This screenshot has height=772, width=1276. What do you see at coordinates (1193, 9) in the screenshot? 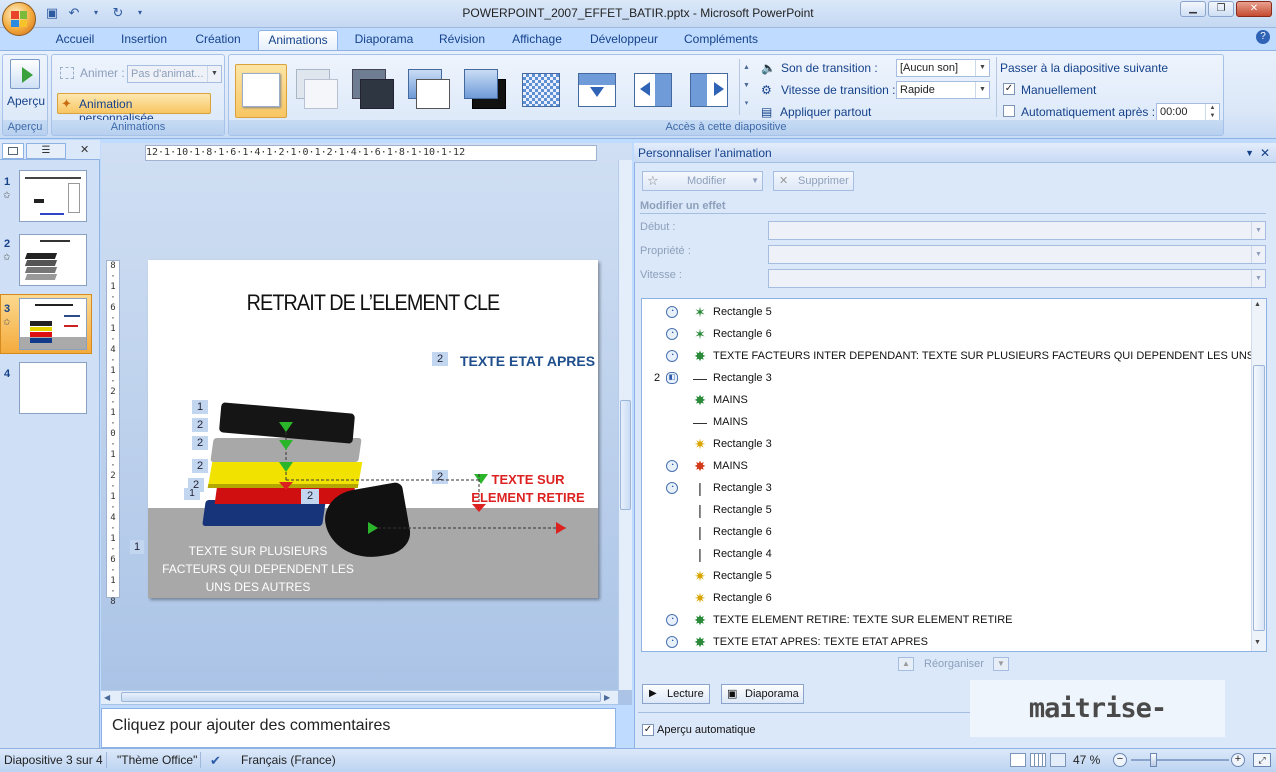
I see `minimize-button: ▁` at bounding box center [1193, 9].